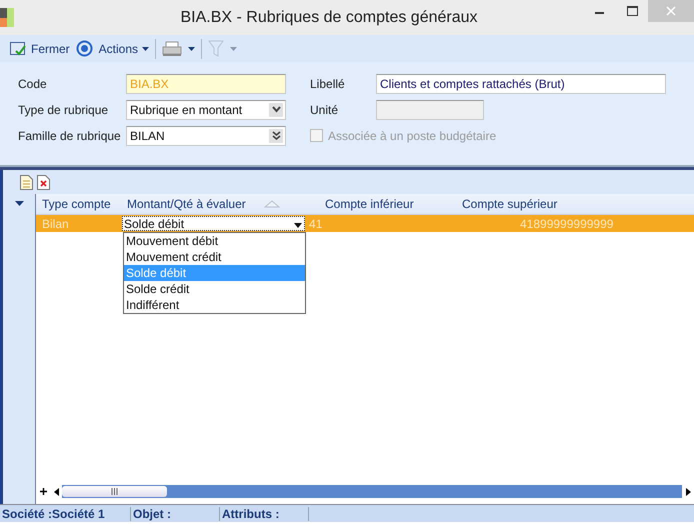 This screenshot has width=694, height=525. Describe the element at coordinates (566, 223) in the screenshot. I see `table-cell-text: 41899999999999` at that location.